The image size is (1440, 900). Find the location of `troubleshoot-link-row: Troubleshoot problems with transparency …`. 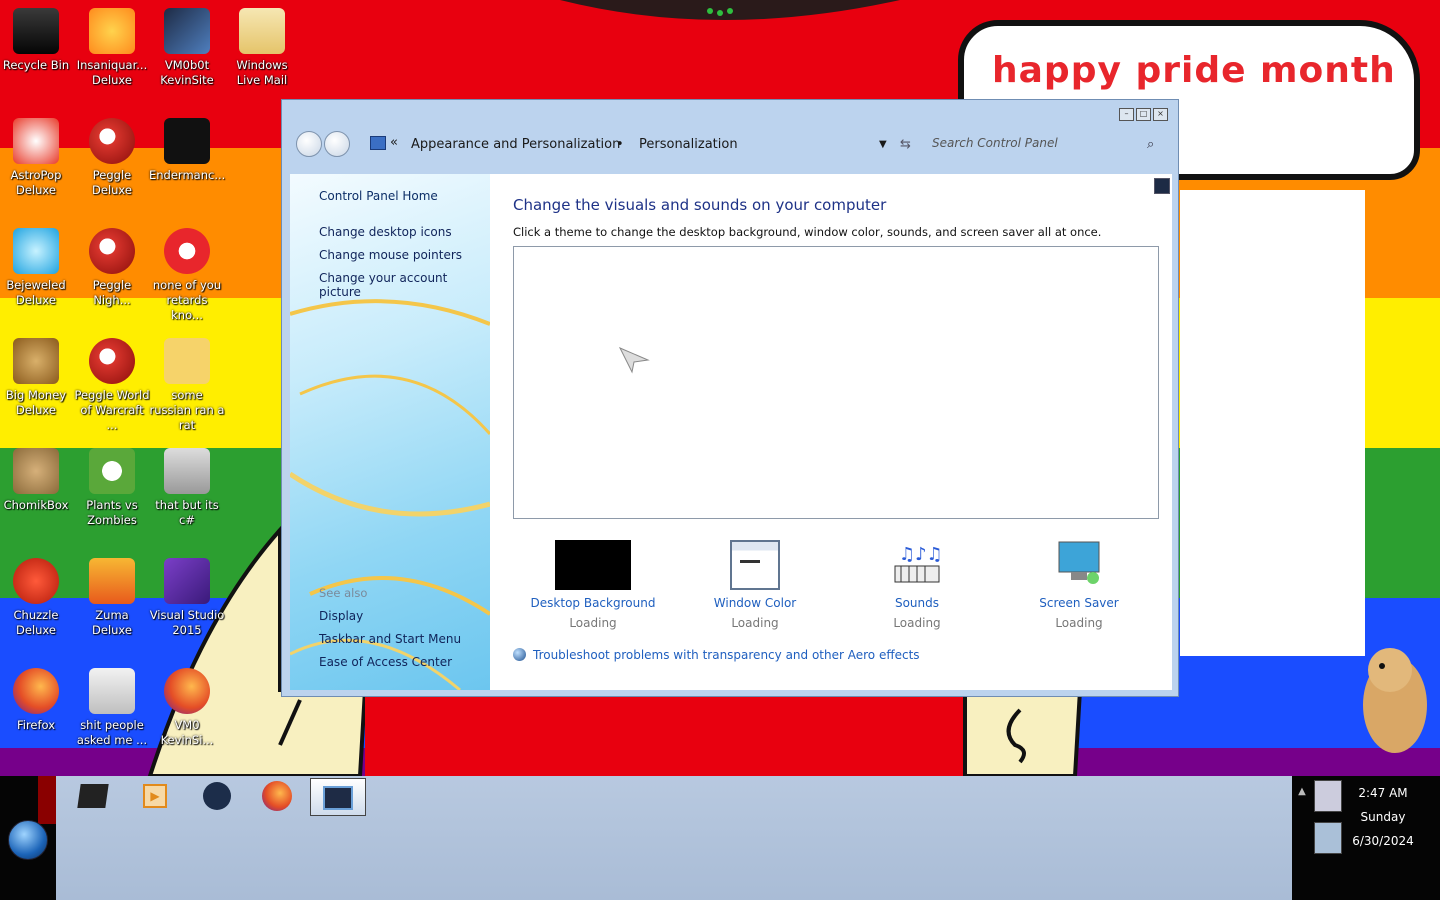

troubleshoot-link-row: Troubleshoot problems with transparency … is located at coordinates (716, 655).